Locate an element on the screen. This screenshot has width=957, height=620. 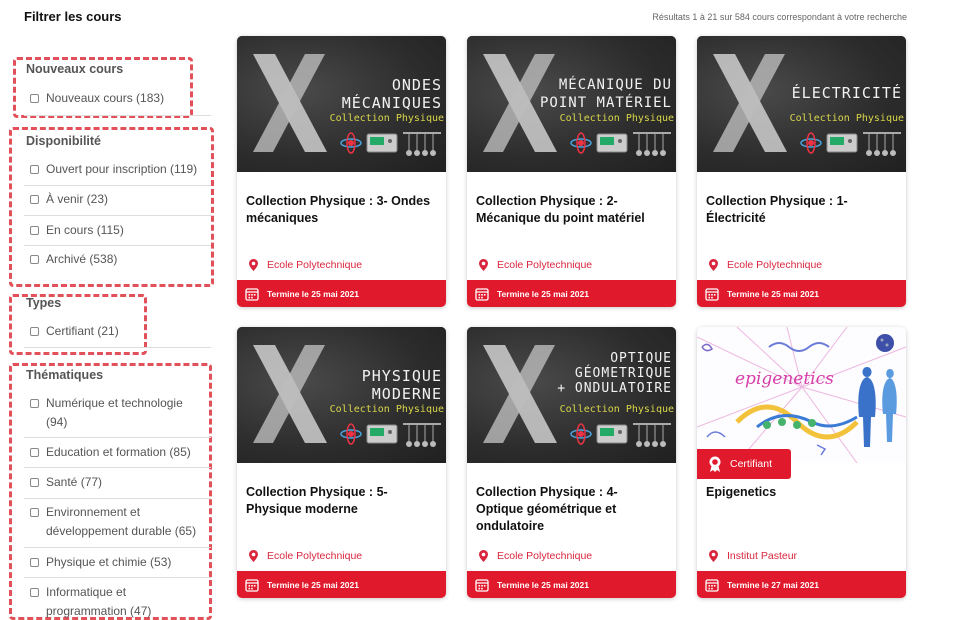
filter-option-health: Santé (77) is located at coordinates (121, 482).